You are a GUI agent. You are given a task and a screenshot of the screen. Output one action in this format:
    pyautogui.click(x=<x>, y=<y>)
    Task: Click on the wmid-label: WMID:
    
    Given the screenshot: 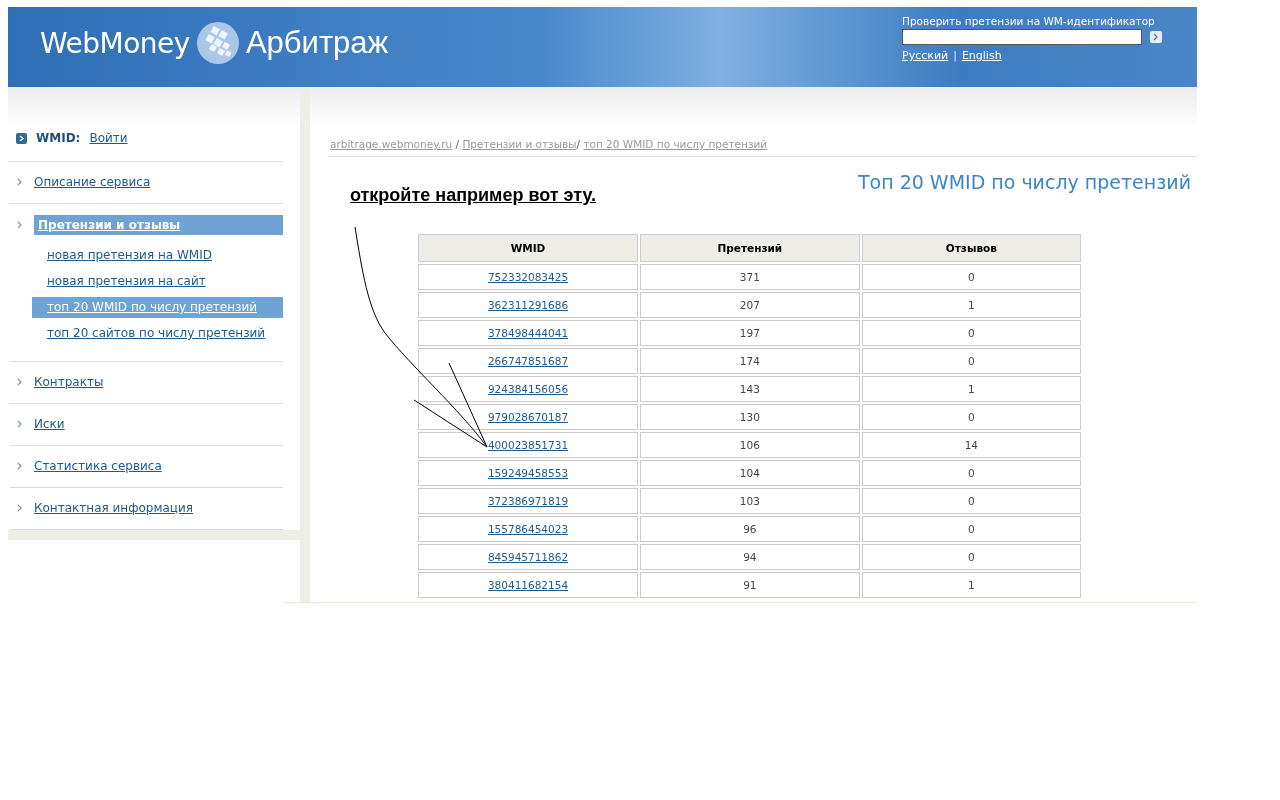 What is the action you would take?
    pyautogui.click(x=58, y=138)
    